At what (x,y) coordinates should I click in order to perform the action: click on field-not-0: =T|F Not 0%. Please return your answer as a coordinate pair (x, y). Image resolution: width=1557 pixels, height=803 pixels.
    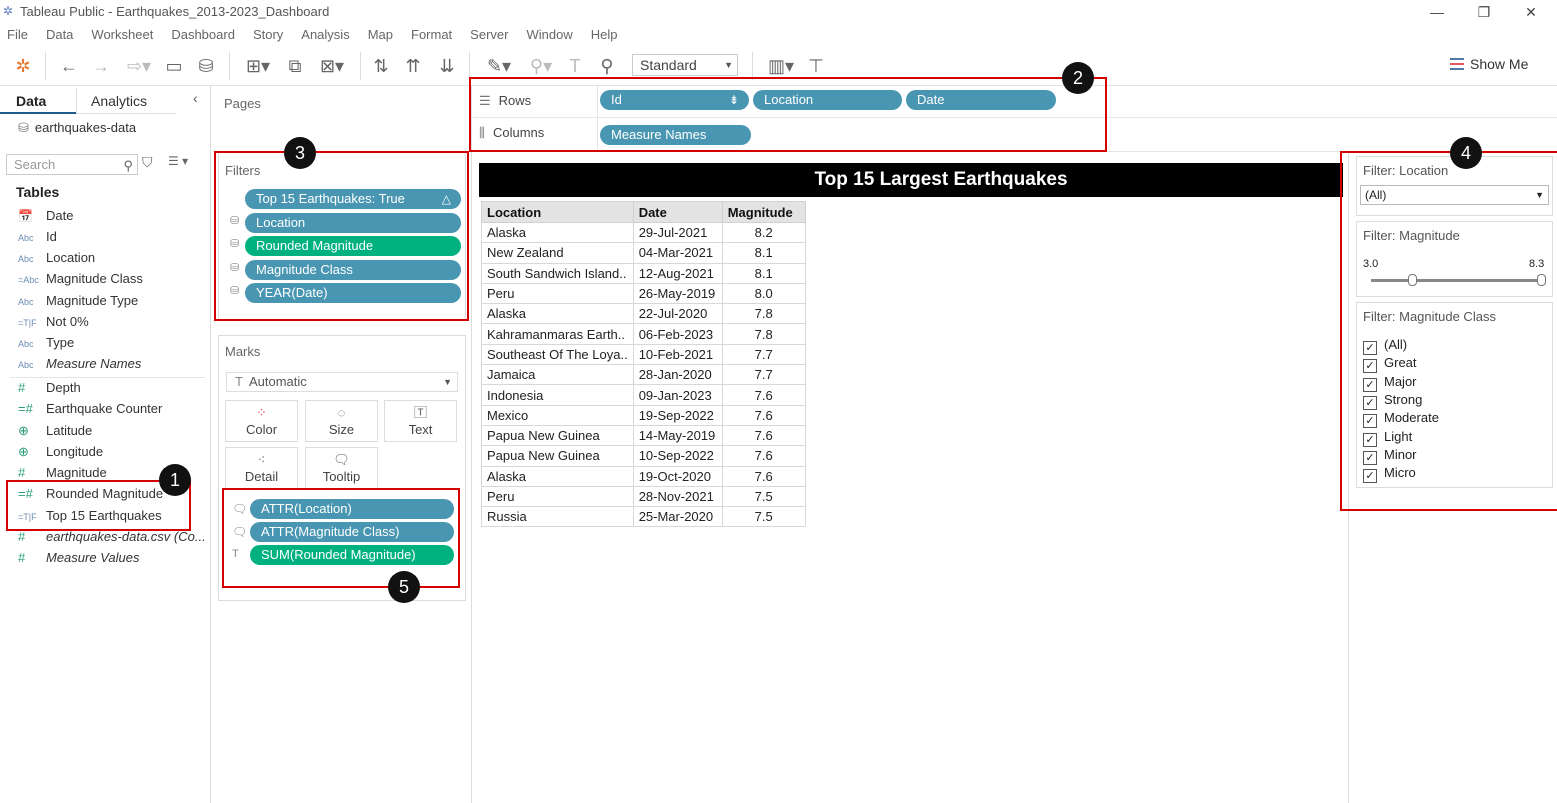
    Looking at the image, I should click on (53, 322).